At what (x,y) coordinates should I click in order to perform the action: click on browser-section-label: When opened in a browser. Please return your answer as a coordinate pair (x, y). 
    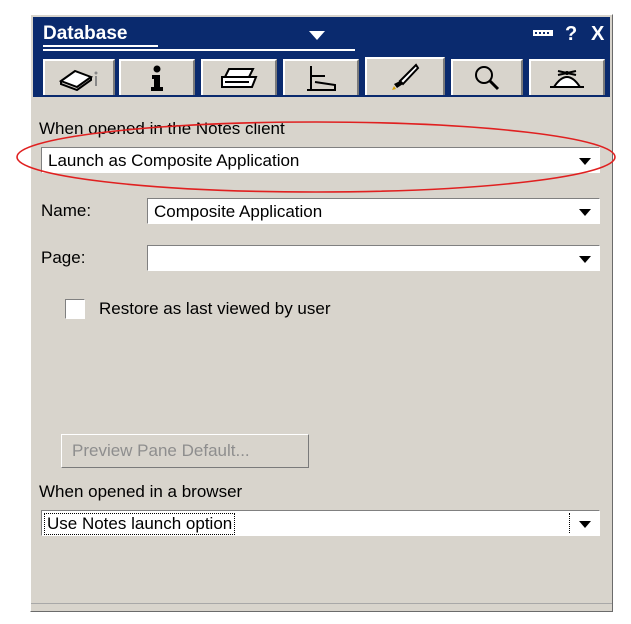
    Looking at the image, I should click on (141, 491).